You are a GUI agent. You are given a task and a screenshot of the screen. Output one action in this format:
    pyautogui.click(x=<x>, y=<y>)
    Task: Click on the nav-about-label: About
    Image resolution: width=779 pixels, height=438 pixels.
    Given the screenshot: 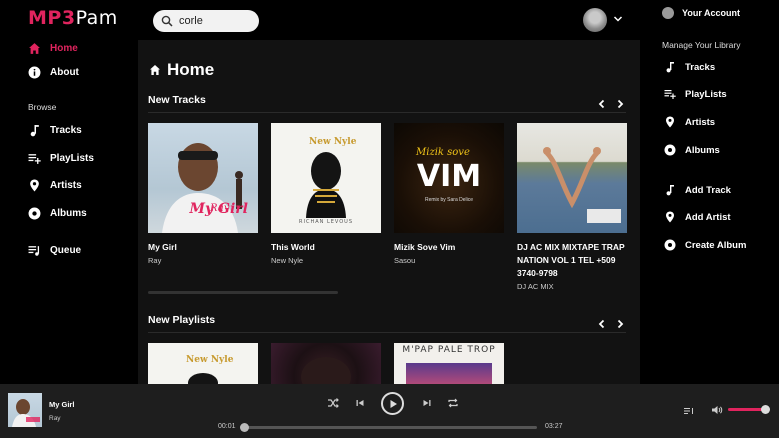 What is the action you would take?
    pyautogui.click(x=64, y=72)
    